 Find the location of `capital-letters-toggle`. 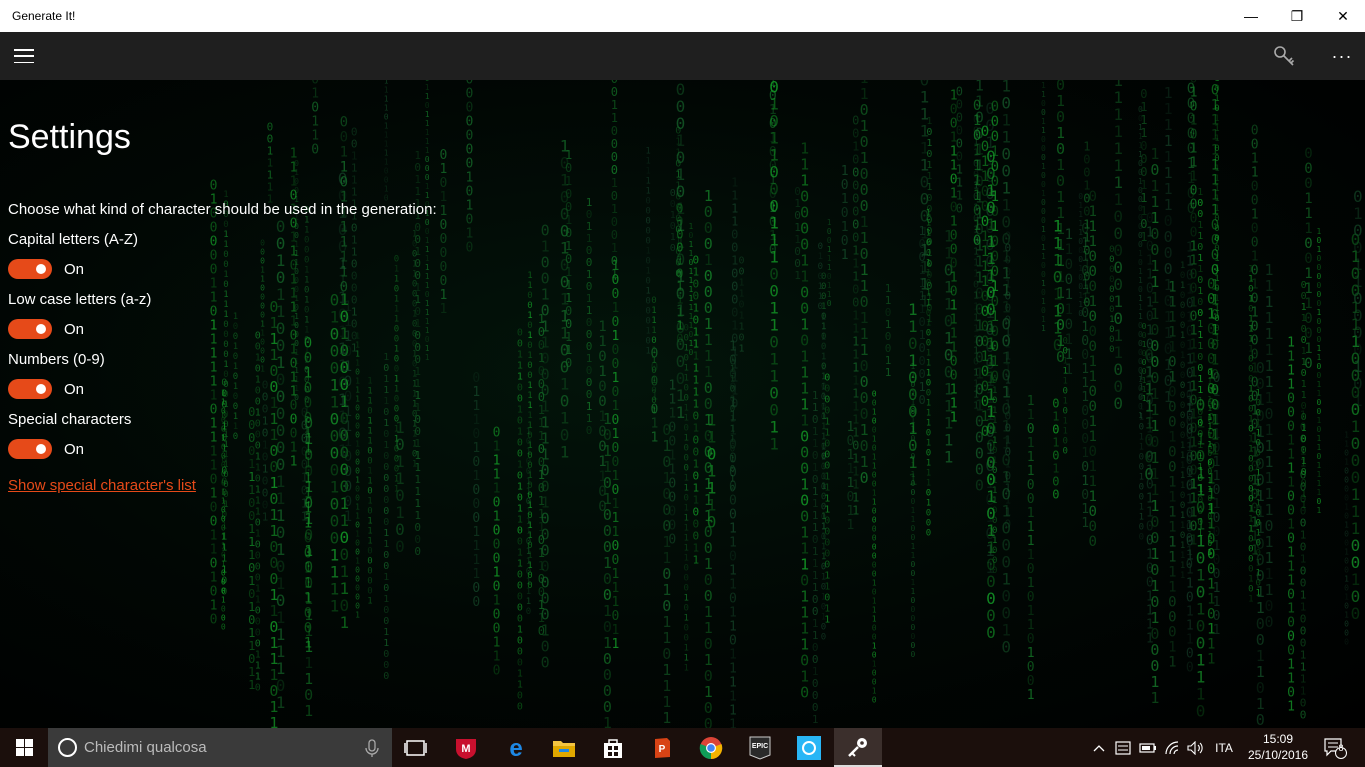

capital-letters-toggle is located at coordinates (30, 269).